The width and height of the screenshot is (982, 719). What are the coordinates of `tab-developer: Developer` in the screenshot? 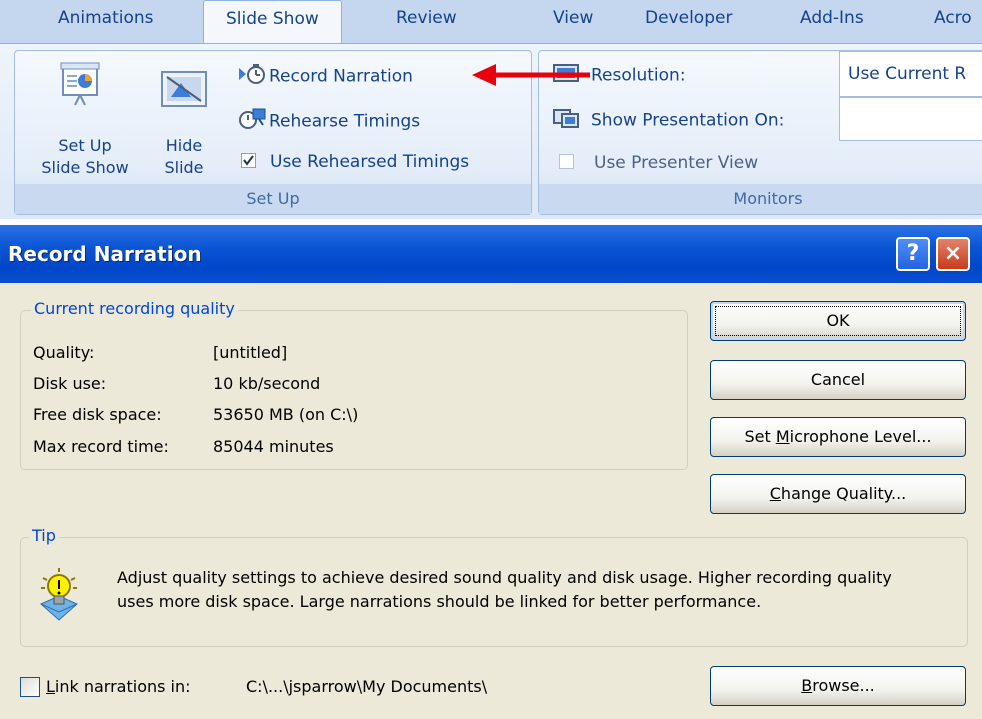 It's located at (688, 18).